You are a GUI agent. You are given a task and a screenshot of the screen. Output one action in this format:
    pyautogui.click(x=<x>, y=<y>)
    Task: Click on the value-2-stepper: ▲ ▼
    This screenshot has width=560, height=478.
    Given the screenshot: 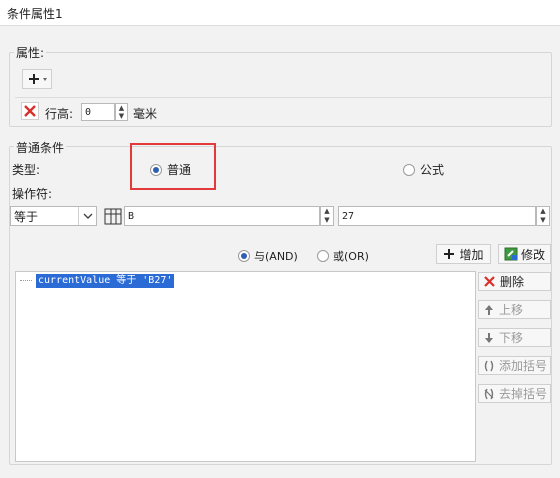 What is the action you would take?
    pyautogui.click(x=543, y=216)
    